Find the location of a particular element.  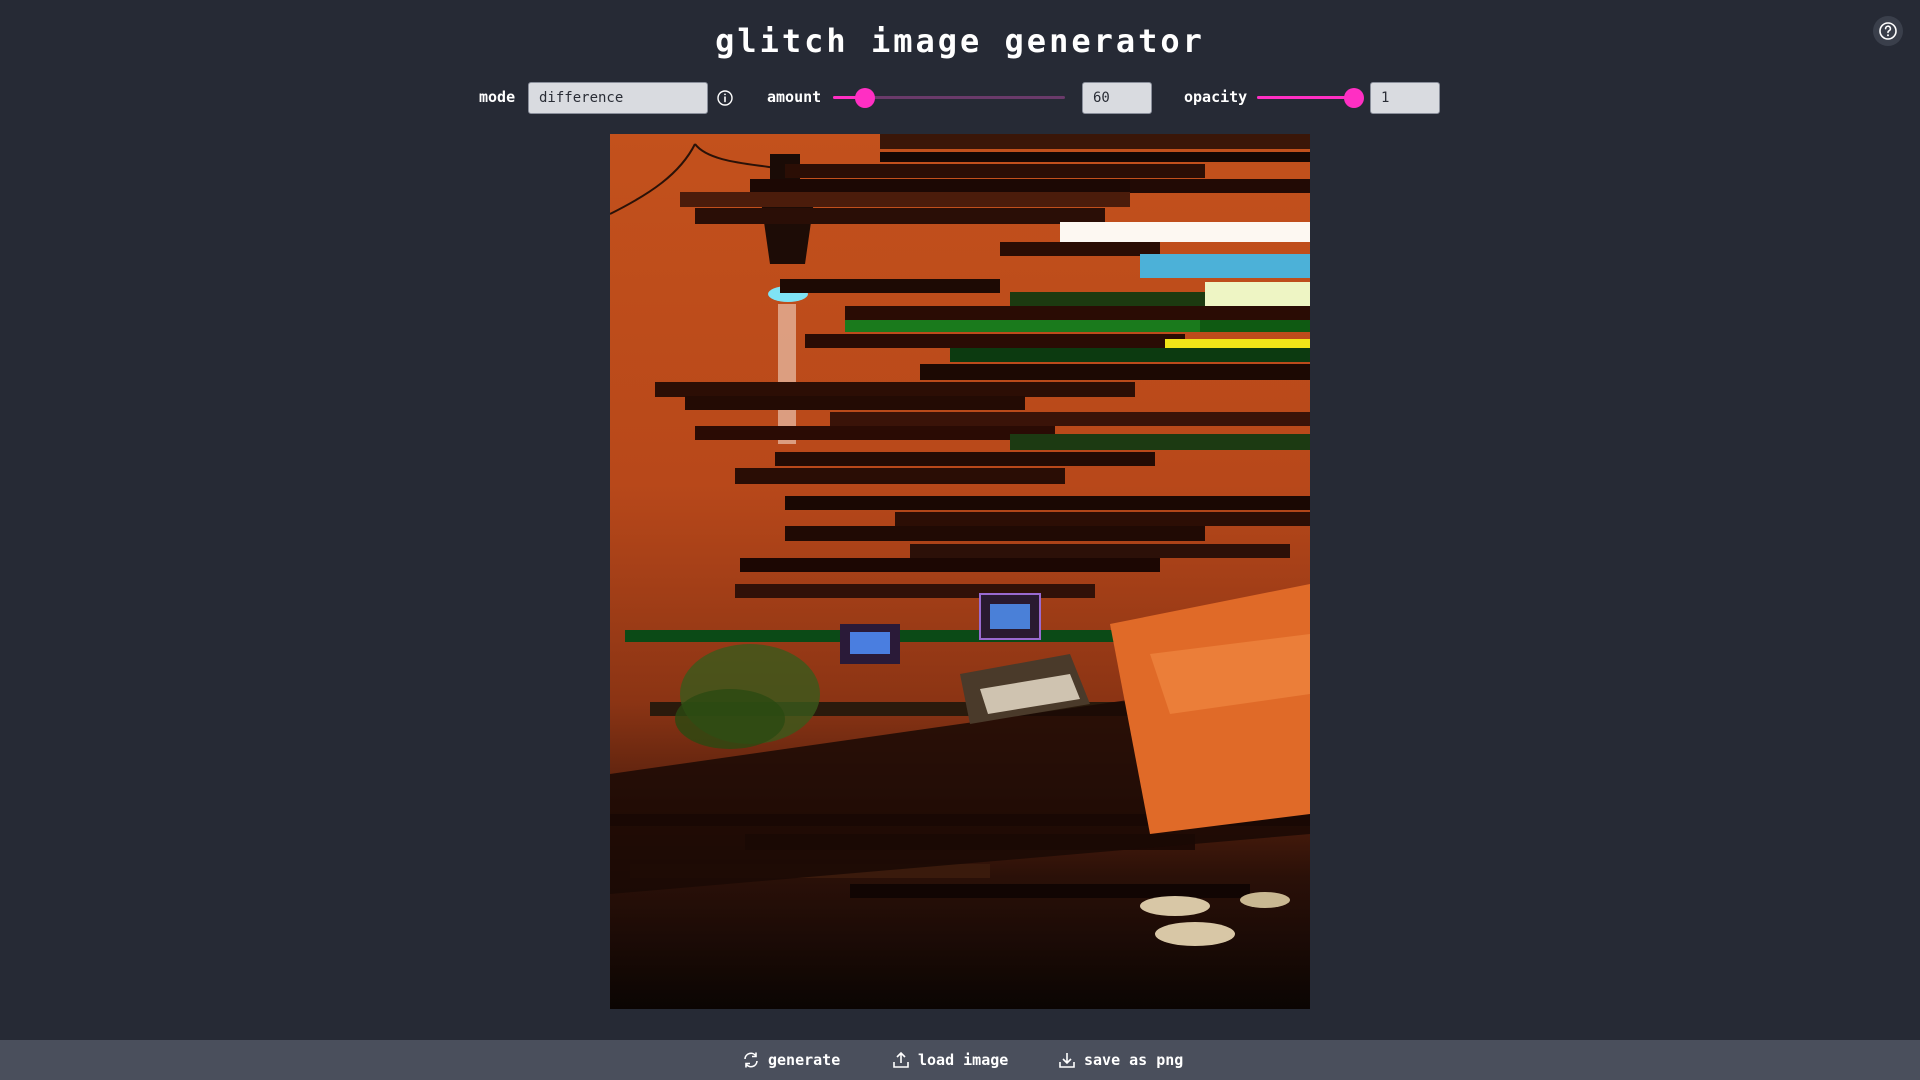

opacity-slider is located at coordinates (1310, 98).